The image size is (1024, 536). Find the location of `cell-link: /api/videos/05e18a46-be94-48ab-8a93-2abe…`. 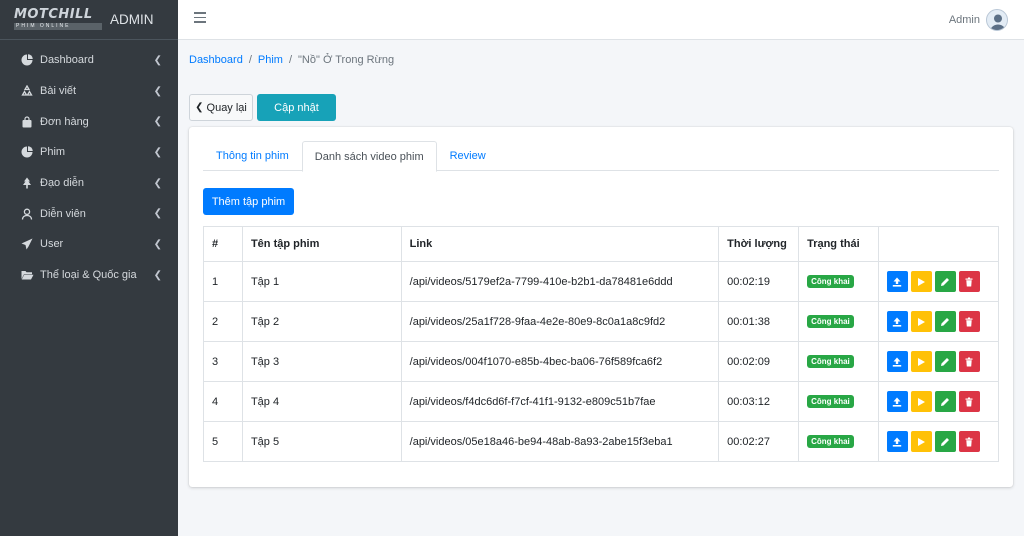

cell-link: /api/videos/05e18a46-be94-48ab-8a93-2abe… is located at coordinates (560, 441).